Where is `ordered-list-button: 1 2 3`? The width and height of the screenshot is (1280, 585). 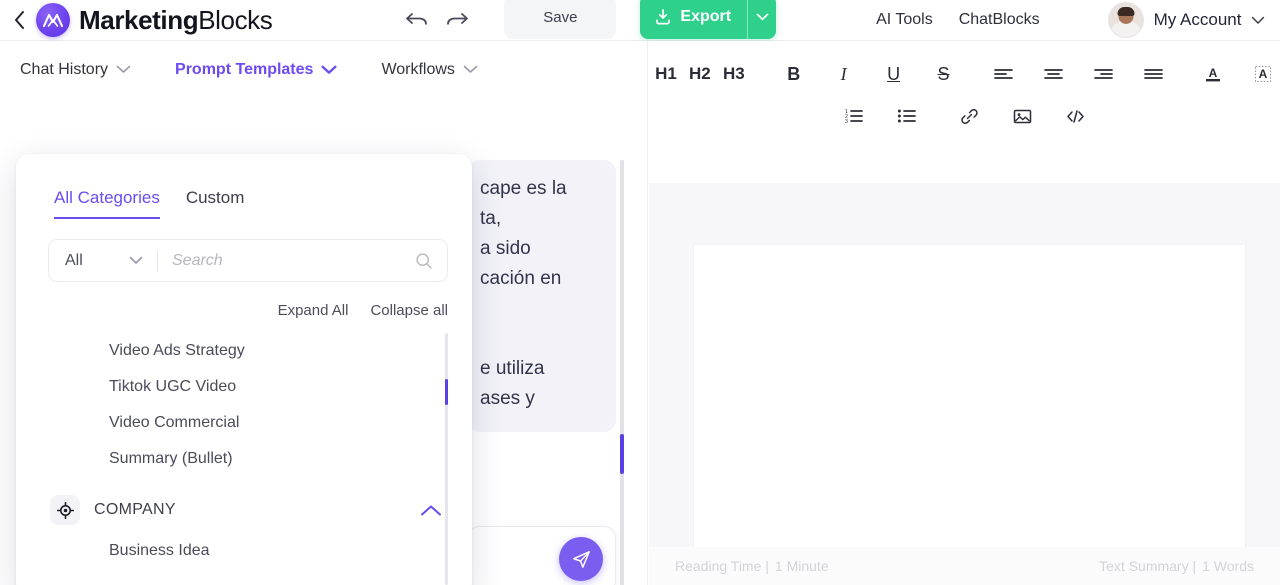
ordered-list-button: 1 2 3 is located at coordinates (853, 116).